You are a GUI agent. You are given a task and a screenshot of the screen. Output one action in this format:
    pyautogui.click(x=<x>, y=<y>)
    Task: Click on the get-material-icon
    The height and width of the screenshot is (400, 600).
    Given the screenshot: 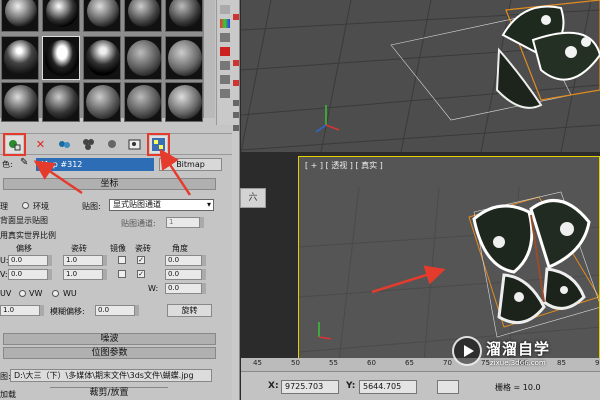 What is the action you would take?
    pyautogui.click(x=14, y=144)
    